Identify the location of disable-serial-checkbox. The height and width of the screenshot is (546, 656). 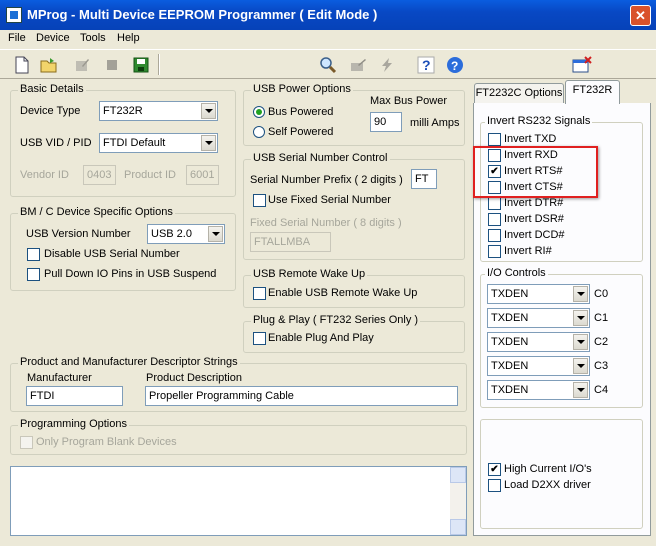
(33, 254).